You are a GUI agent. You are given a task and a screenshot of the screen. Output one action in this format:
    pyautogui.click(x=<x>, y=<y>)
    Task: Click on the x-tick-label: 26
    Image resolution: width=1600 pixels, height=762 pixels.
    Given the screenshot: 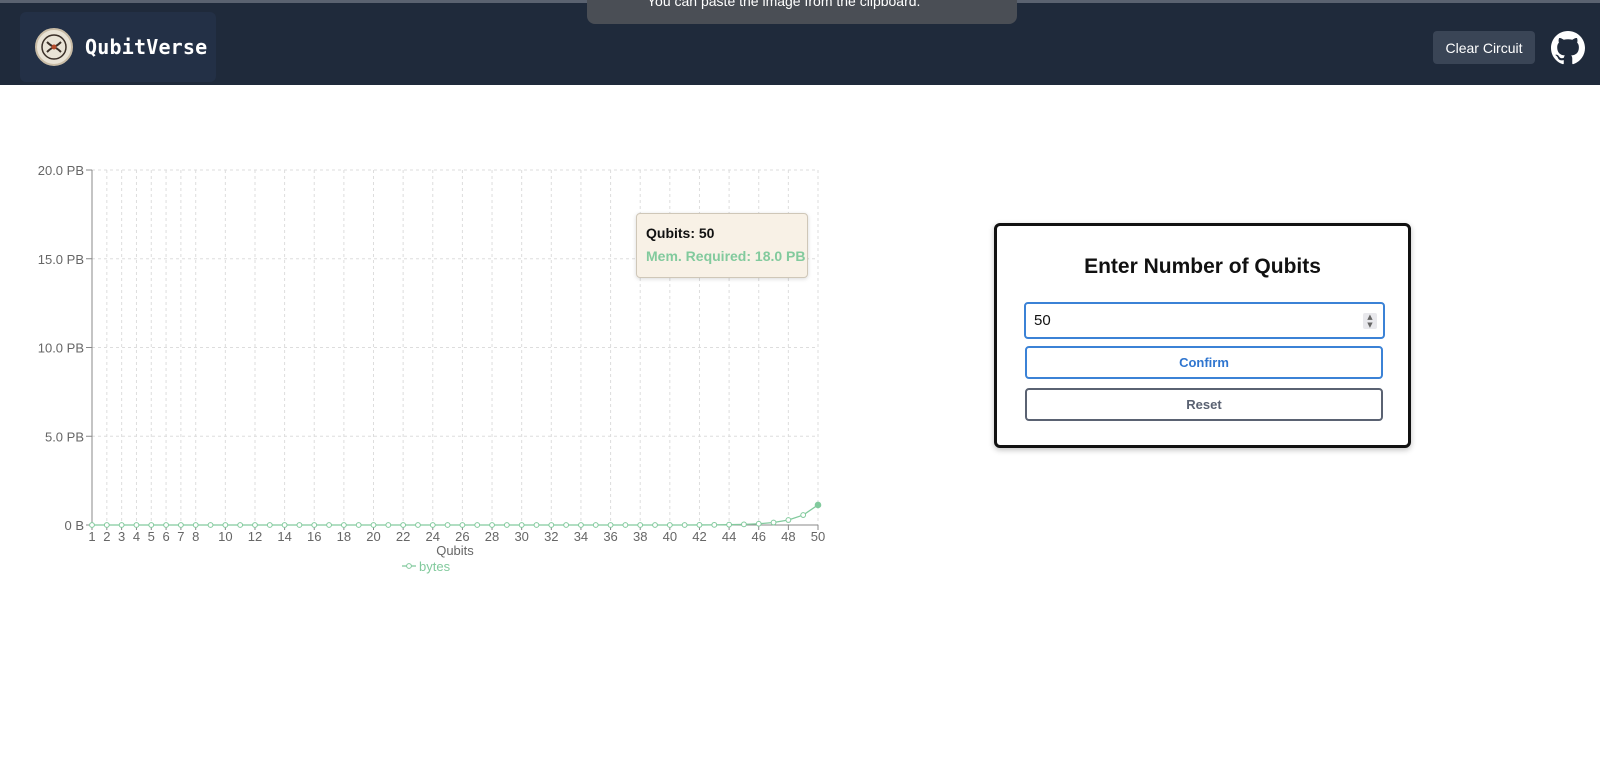 What is the action you would take?
    pyautogui.click(x=462, y=536)
    